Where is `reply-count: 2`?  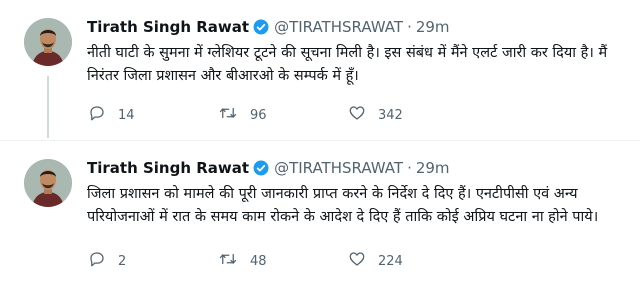 reply-count: 2 is located at coordinates (122, 261).